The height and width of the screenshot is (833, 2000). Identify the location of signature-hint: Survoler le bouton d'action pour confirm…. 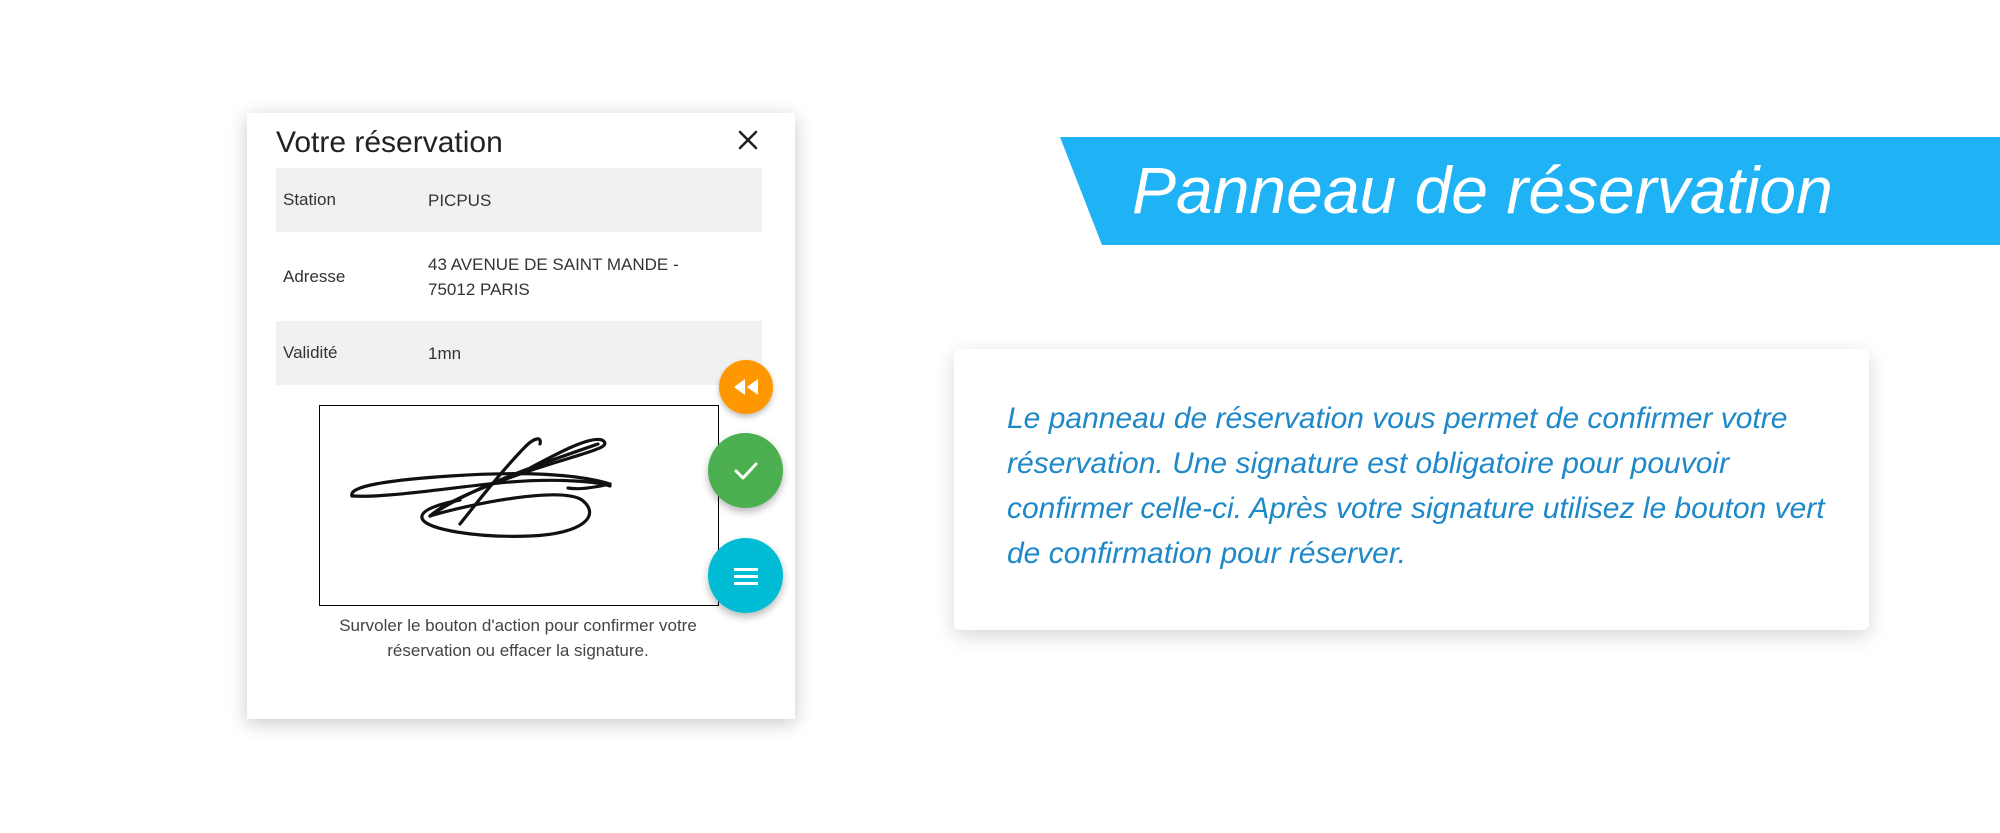
(518, 638).